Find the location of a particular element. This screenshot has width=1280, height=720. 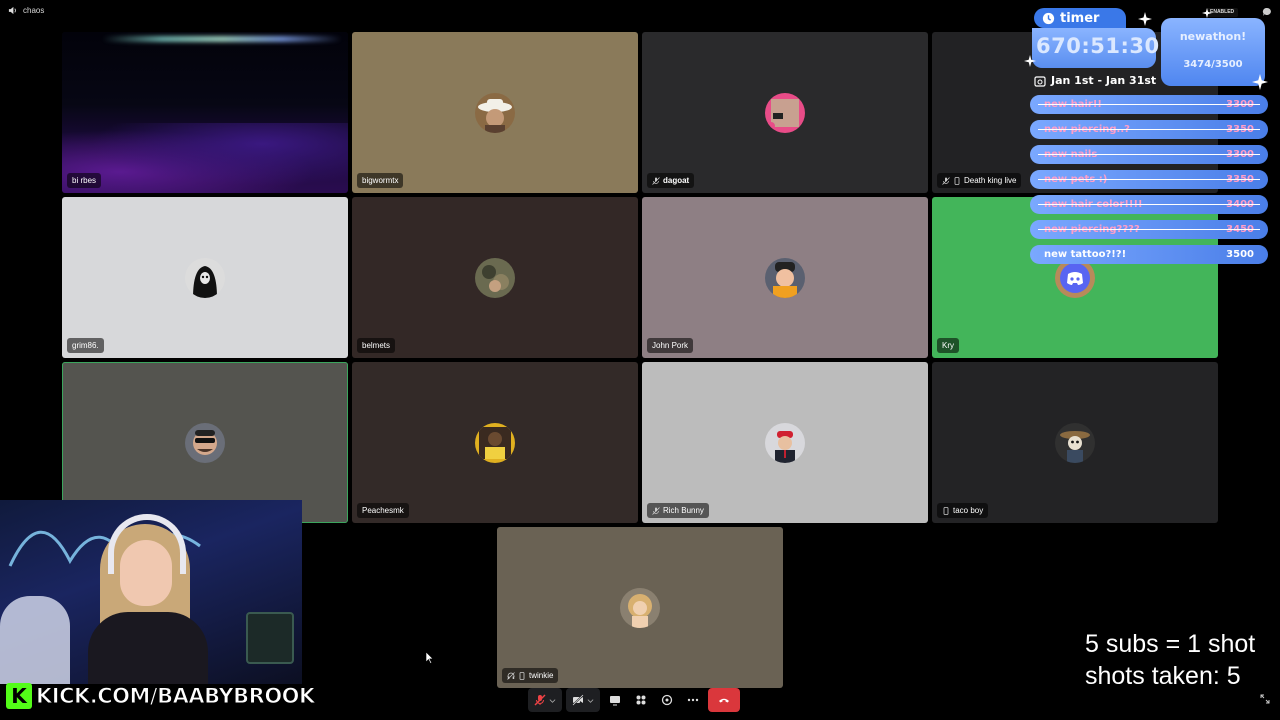

goal-value: 3500 is located at coordinates (1240, 254).